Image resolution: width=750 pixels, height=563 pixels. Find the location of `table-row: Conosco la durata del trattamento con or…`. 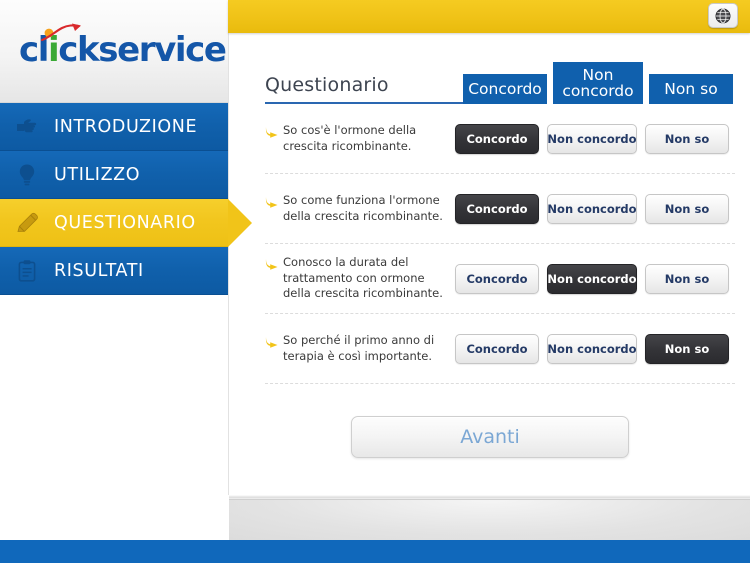

table-row: Conosco la durata del trattamento con or… is located at coordinates (500, 279).